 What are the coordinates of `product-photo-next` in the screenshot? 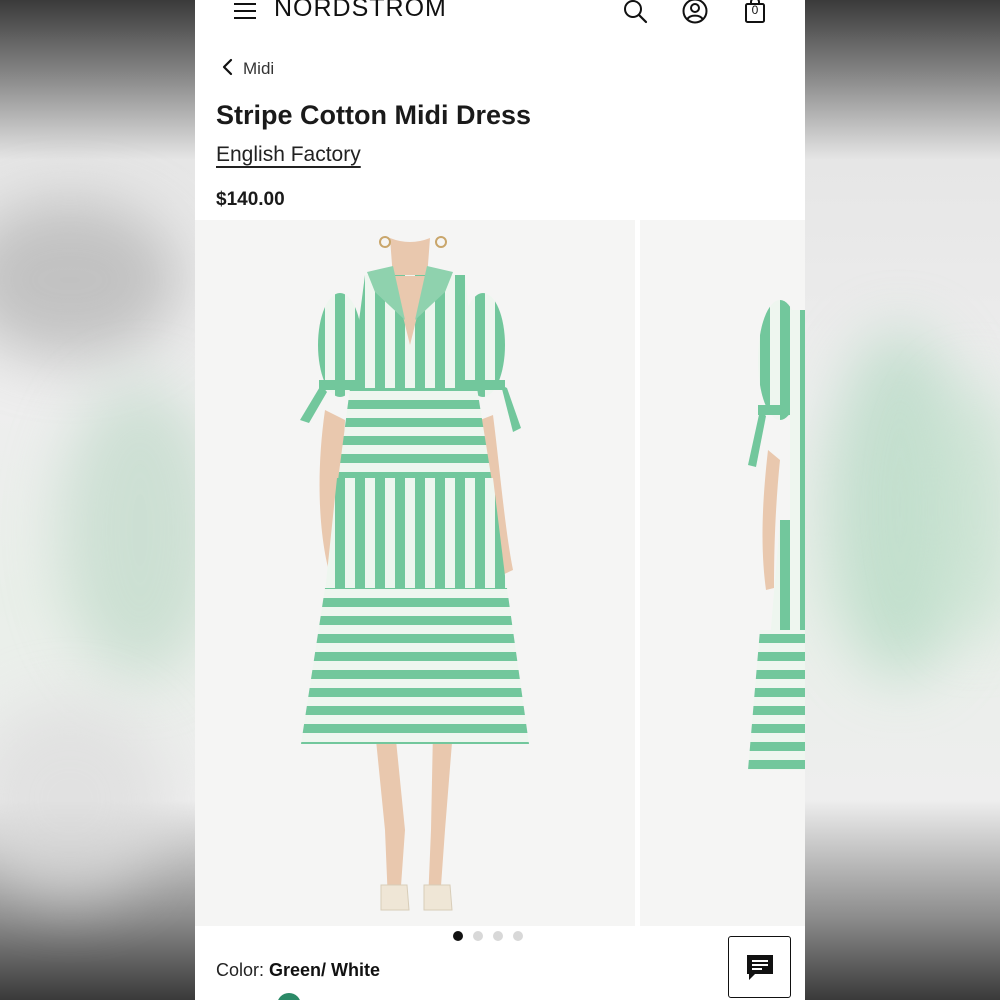 It's located at (722, 573).